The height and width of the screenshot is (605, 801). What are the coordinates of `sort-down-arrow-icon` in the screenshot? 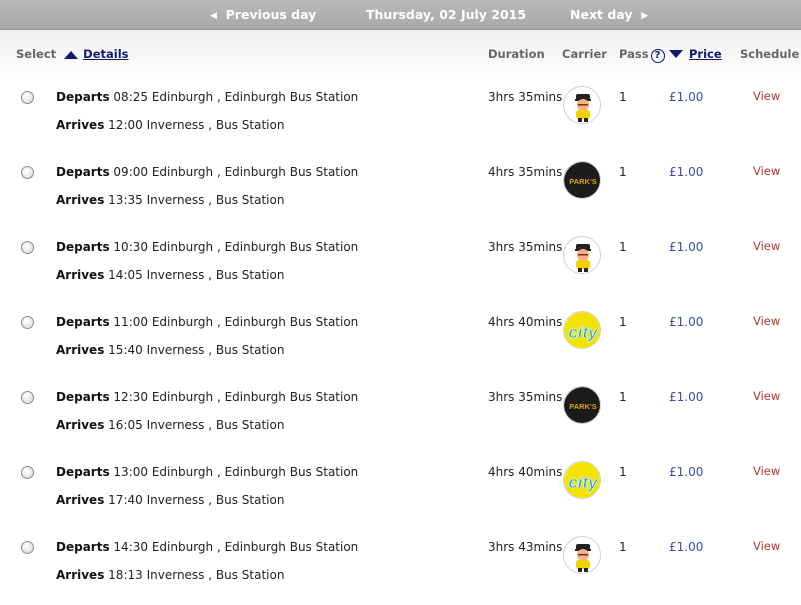 It's located at (676, 54).